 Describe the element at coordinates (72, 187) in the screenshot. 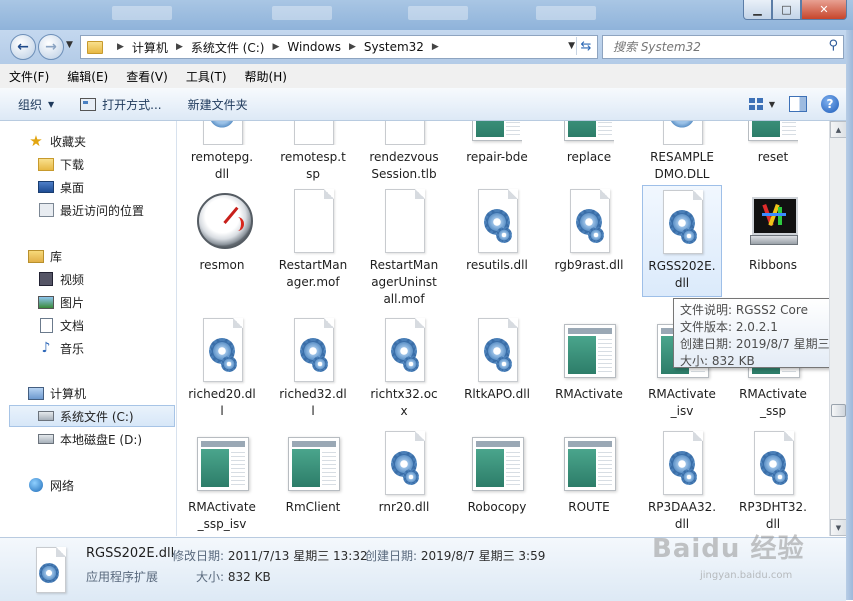

I see `nav-label: 桌面` at that location.